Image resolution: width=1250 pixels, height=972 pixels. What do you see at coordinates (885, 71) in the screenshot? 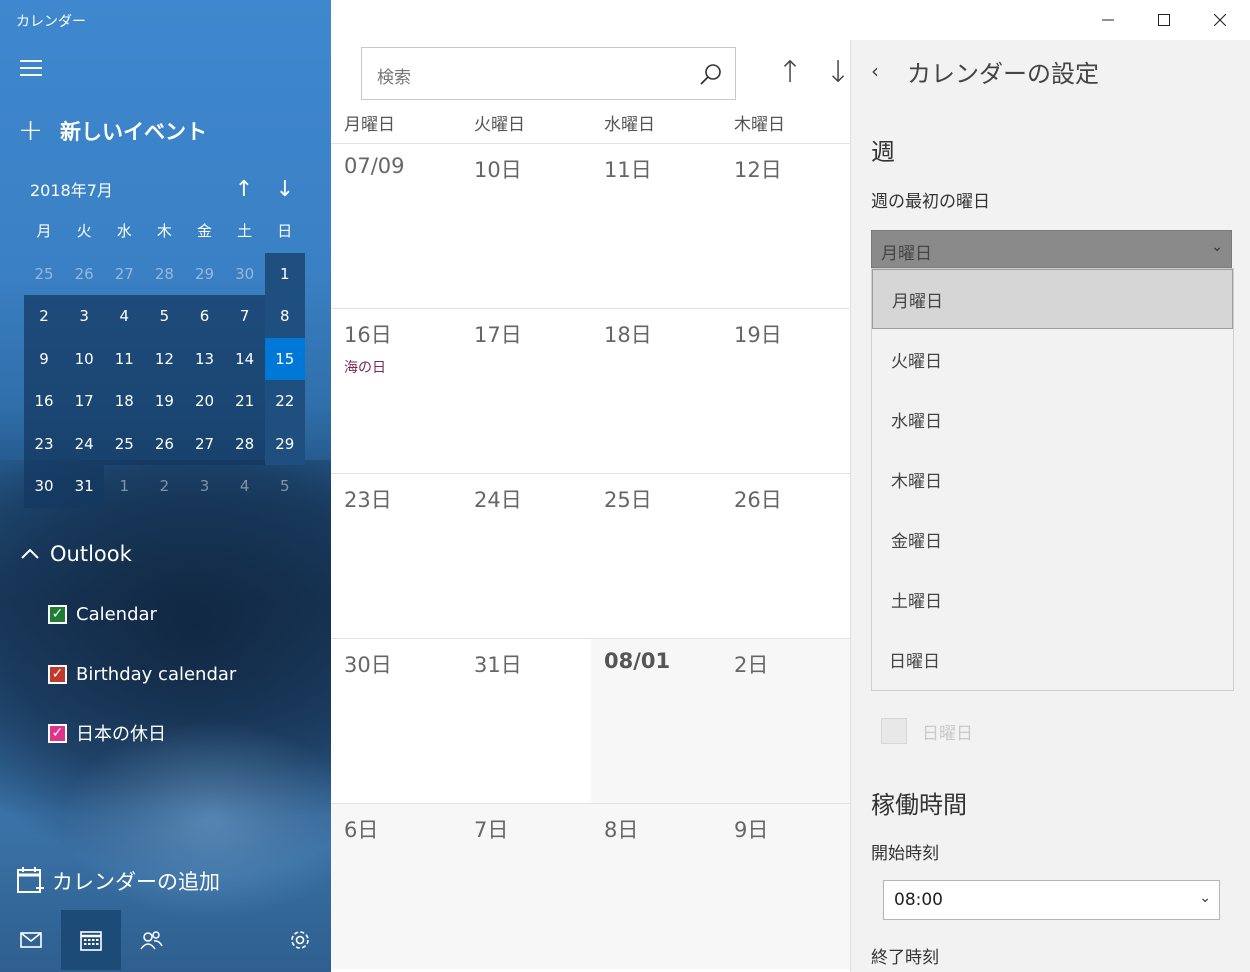
I see `back-chevron-icon: ‹` at bounding box center [885, 71].